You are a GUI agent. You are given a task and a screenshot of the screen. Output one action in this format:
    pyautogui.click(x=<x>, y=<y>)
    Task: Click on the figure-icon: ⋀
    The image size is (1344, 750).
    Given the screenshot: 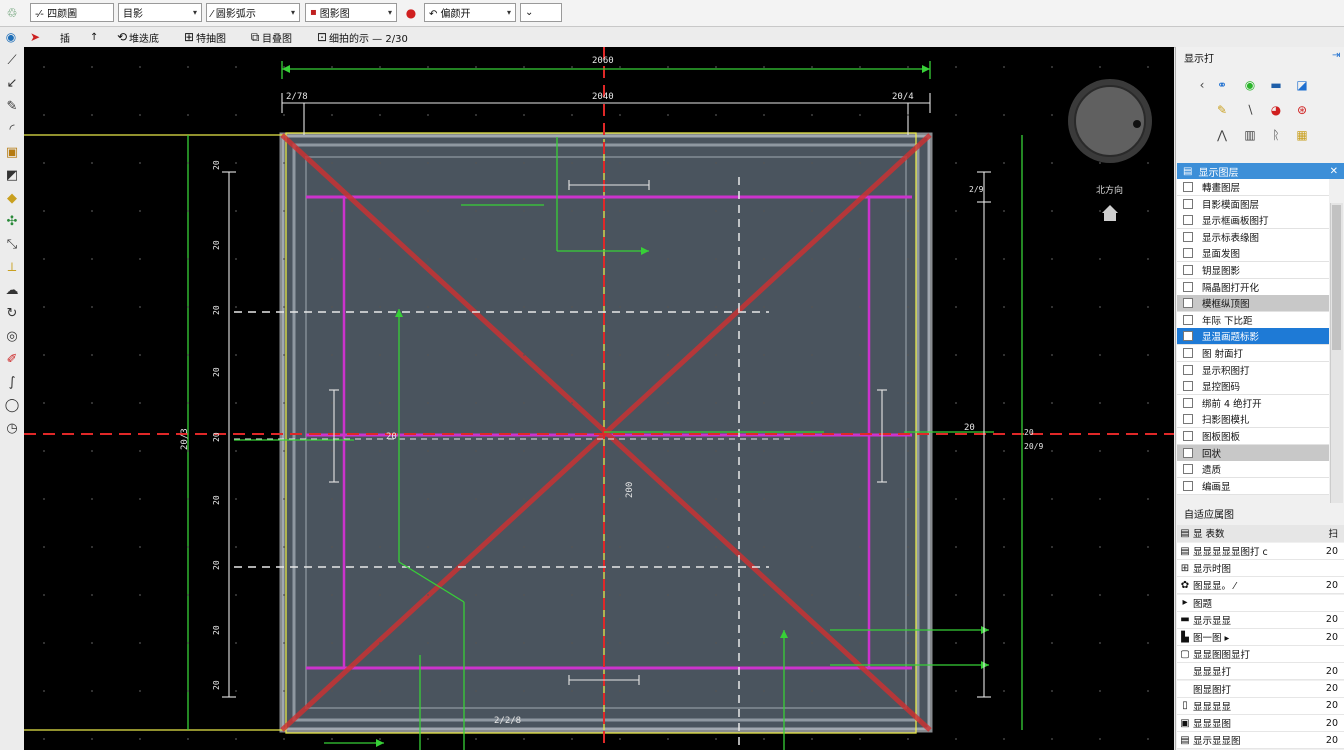 What is the action you would take?
    pyautogui.click(x=1222, y=135)
    